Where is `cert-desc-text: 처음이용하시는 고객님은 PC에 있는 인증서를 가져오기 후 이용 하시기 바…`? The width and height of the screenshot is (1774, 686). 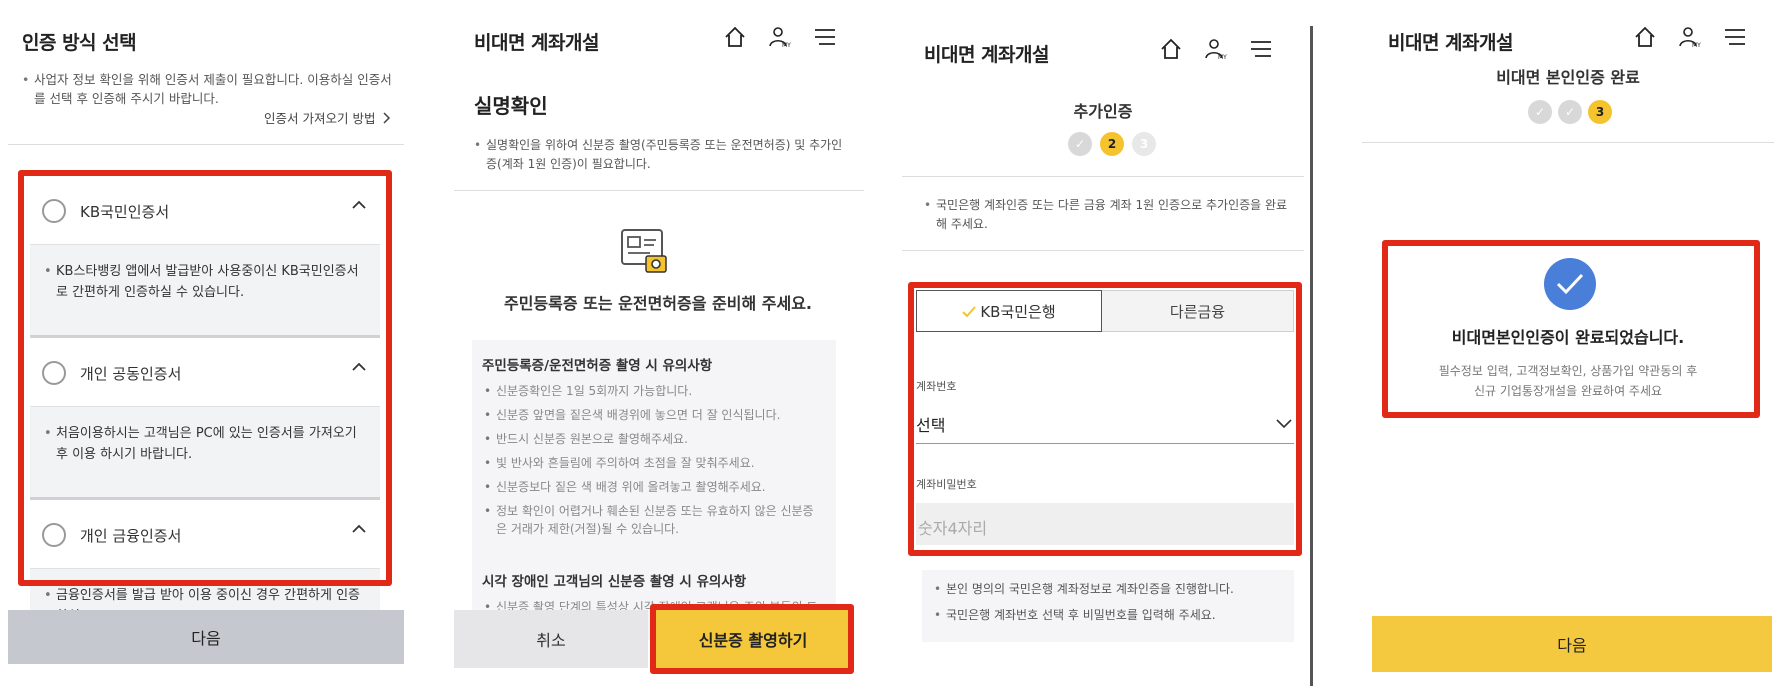 cert-desc-text: 처음이용하시는 고객님은 PC에 있는 인증서를 가져오기 후 이용 하시기 바… is located at coordinates (205, 444).